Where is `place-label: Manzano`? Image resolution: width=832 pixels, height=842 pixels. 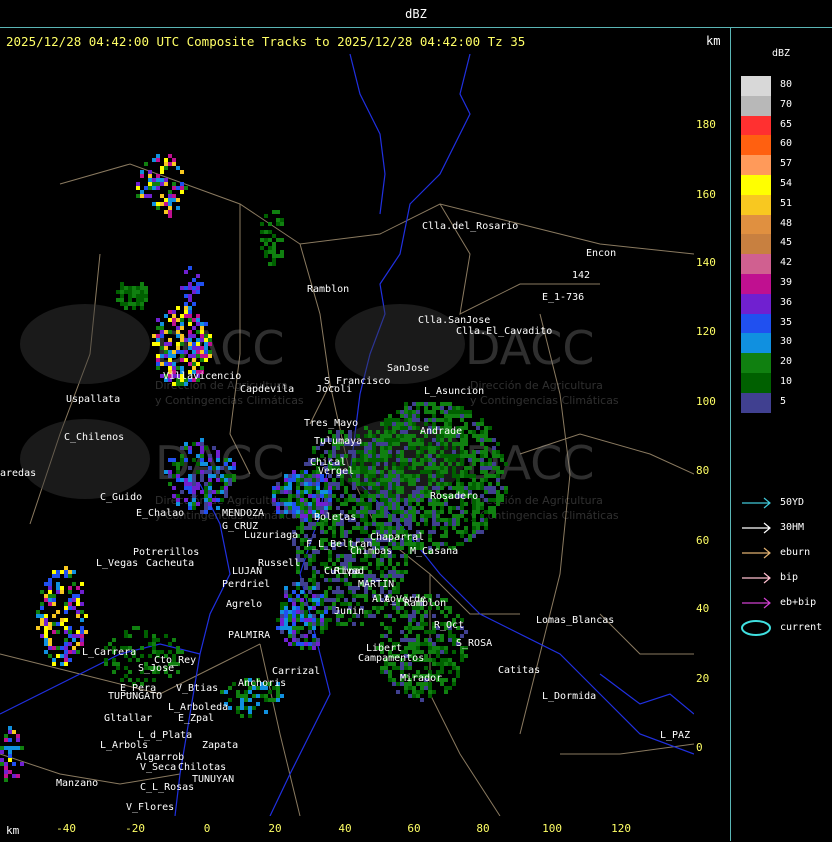
place-label: Manzano is located at coordinates (77, 783).